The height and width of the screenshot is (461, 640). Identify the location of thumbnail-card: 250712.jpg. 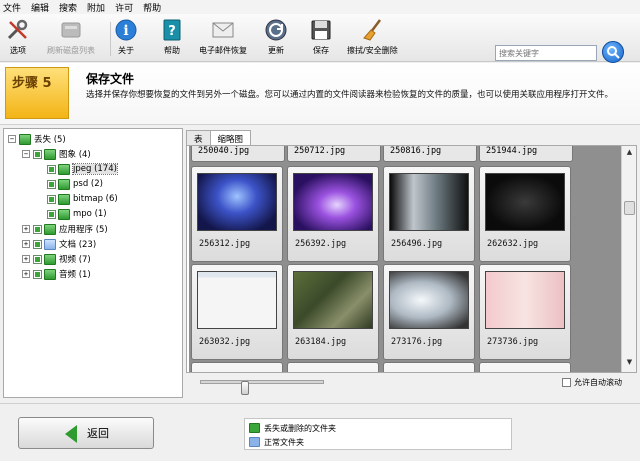
(334, 154).